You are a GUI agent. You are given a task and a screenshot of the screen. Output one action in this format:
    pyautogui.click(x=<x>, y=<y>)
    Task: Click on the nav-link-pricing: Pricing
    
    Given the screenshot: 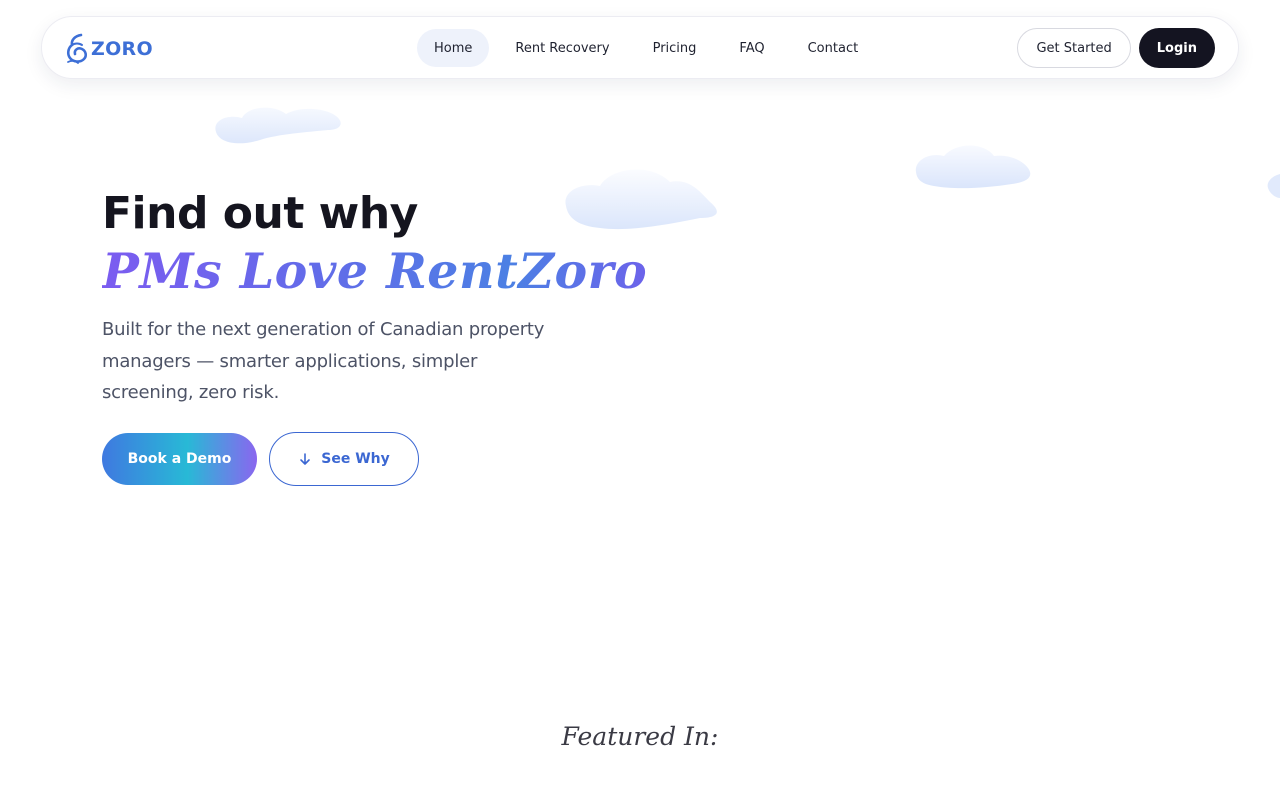 What is the action you would take?
    pyautogui.click(x=675, y=48)
    